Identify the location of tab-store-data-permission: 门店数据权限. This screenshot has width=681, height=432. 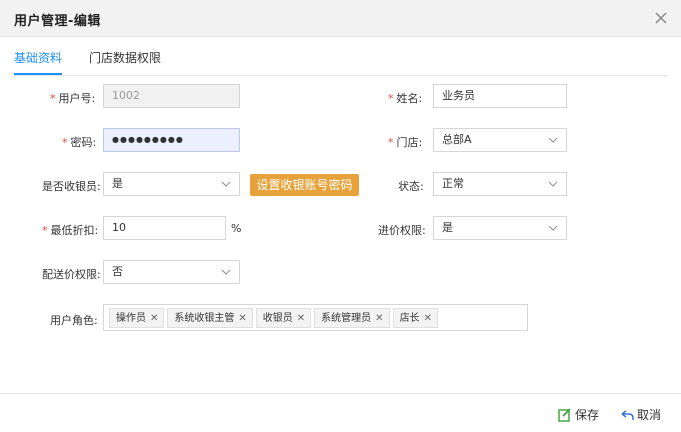
(125, 57).